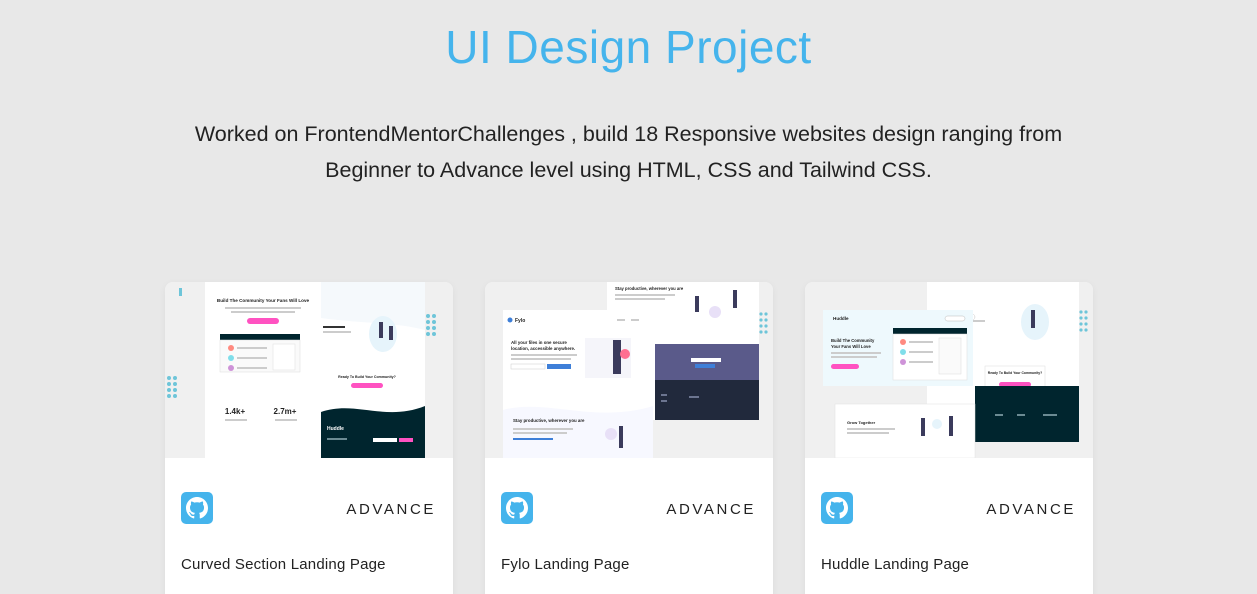  I want to click on card-body: ADVANCE Curved Section Landing Page, so click(309, 526).